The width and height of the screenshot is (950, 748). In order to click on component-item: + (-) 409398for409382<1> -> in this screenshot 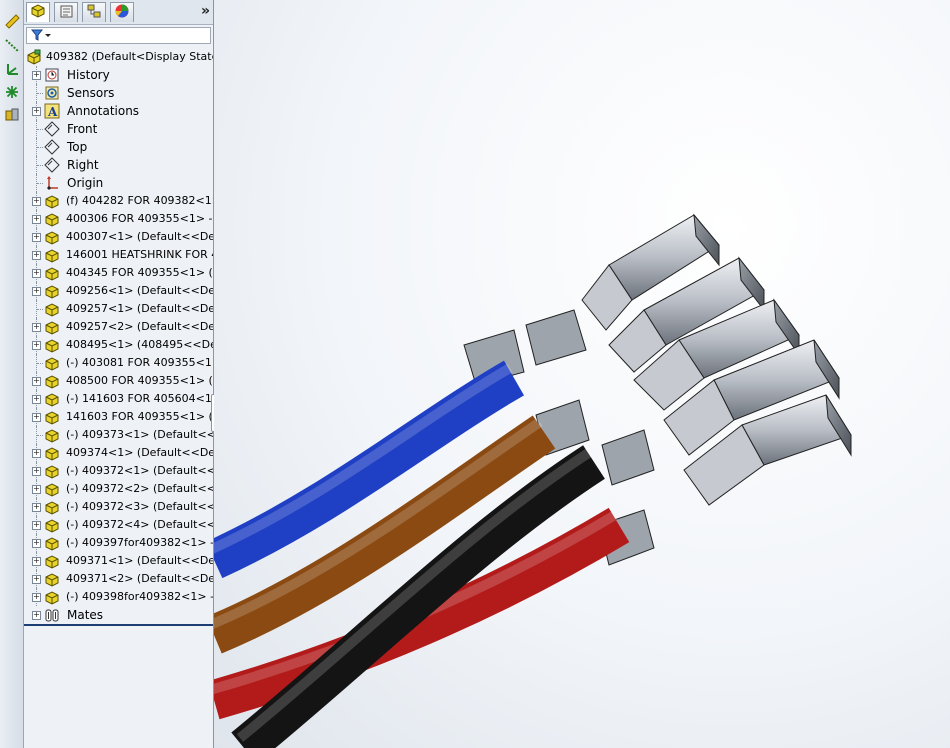, I will do `click(118, 597)`.